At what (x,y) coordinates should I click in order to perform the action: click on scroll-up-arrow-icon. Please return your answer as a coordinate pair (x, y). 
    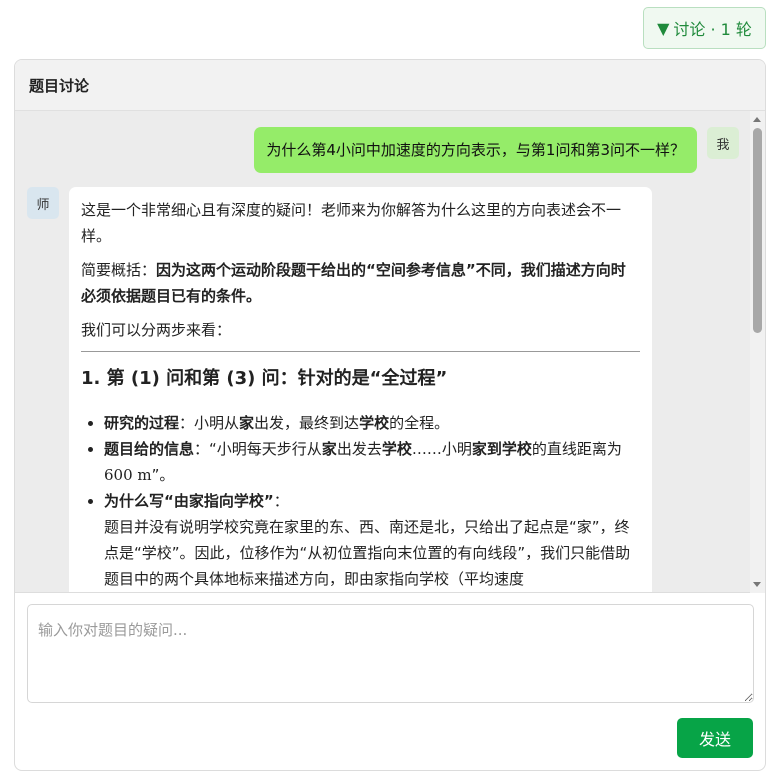
    Looking at the image, I should click on (757, 119).